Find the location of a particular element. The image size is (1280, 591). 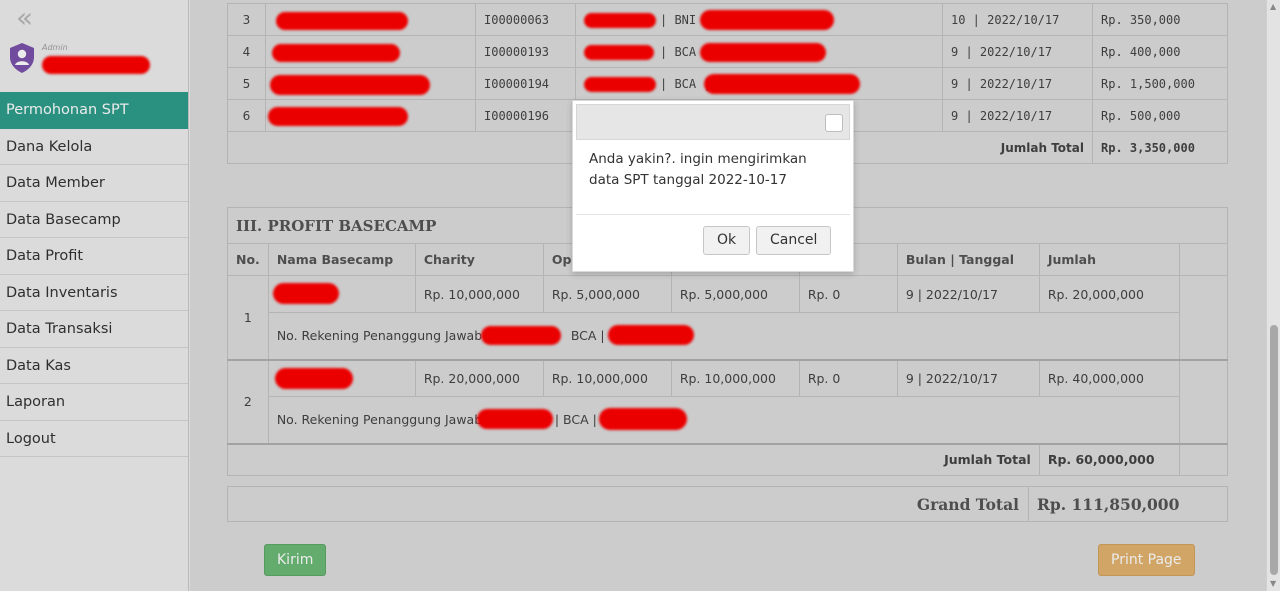

ok-button: Ok is located at coordinates (727, 240).